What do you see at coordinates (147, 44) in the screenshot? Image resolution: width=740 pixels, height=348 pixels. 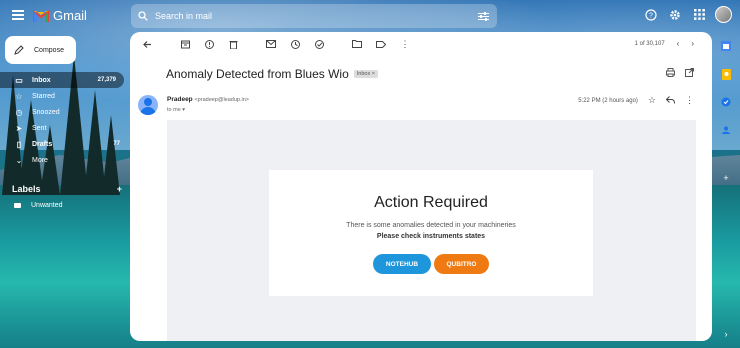 I see `back-arrow-icon` at bounding box center [147, 44].